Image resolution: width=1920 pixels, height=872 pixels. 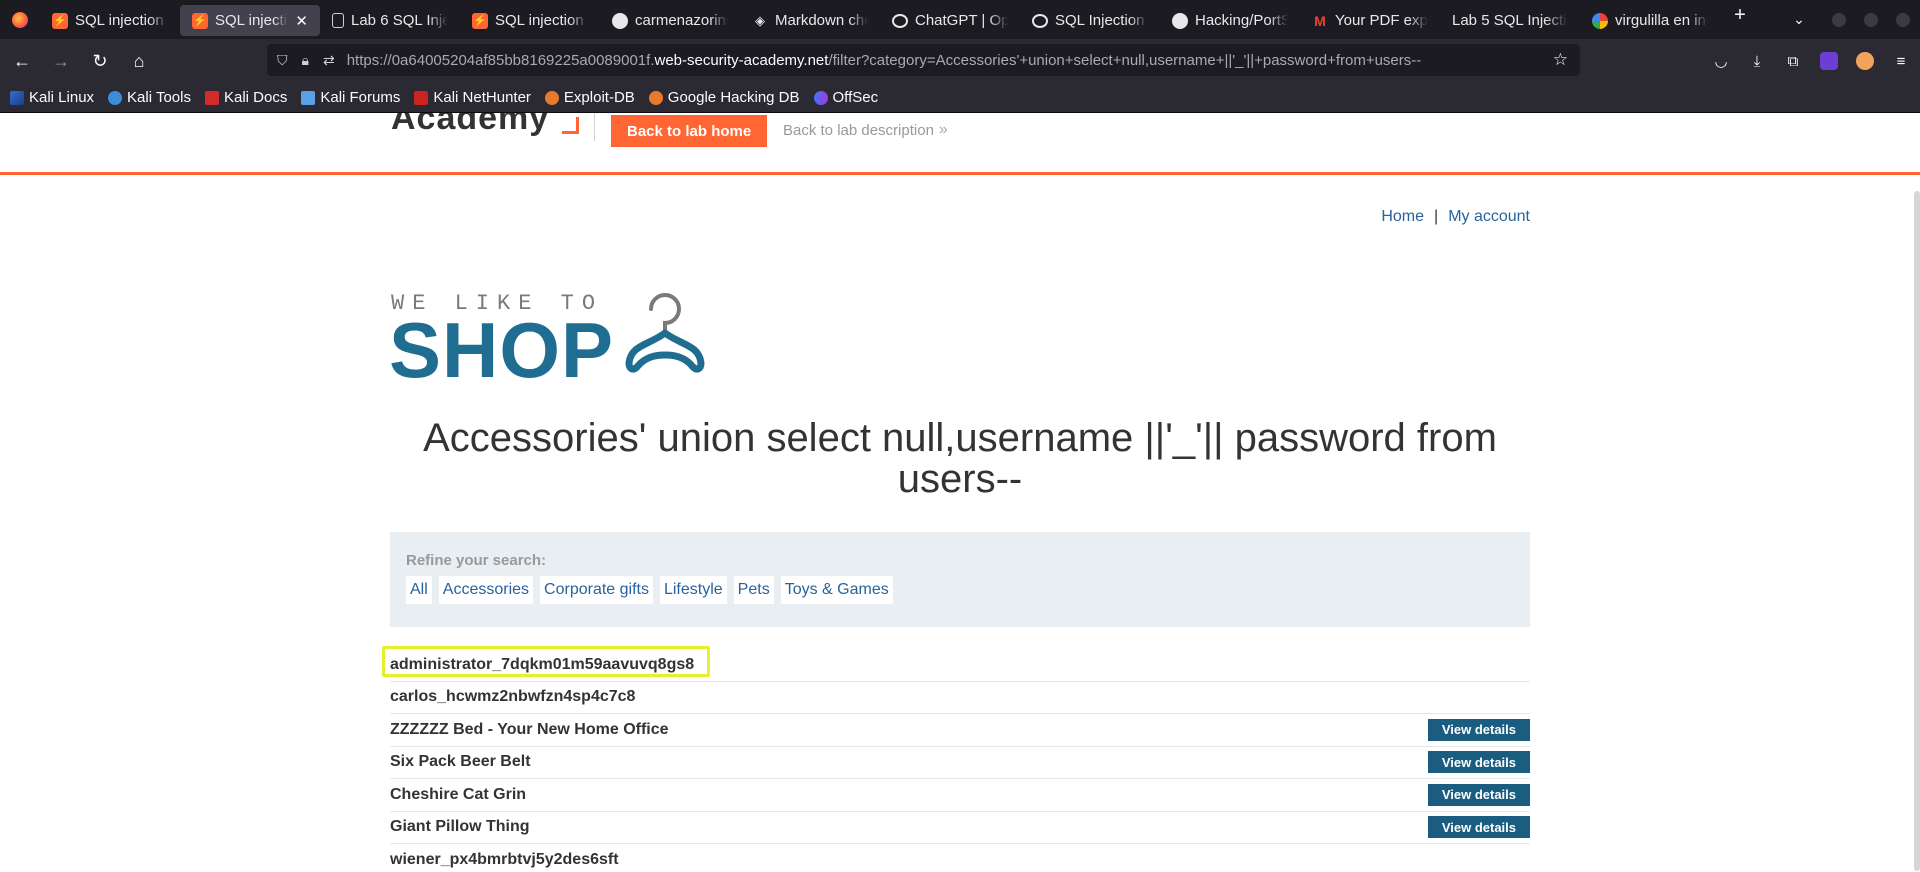 What do you see at coordinates (390, 20) in the screenshot?
I see `tab-lab-6: Lab 6 SQL Injec` at bounding box center [390, 20].